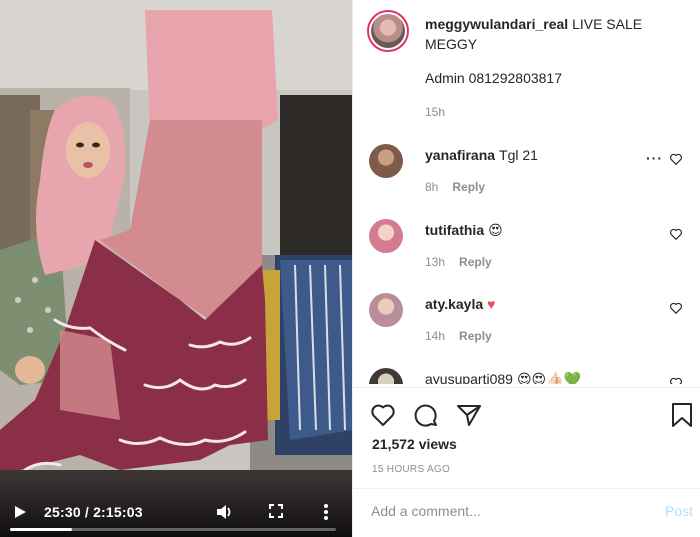 This screenshot has width=700, height=537. What do you see at coordinates (458, 336) in the screenshot?
I see `comment-meta: 14h Reply` at bounding box center [458, 336].